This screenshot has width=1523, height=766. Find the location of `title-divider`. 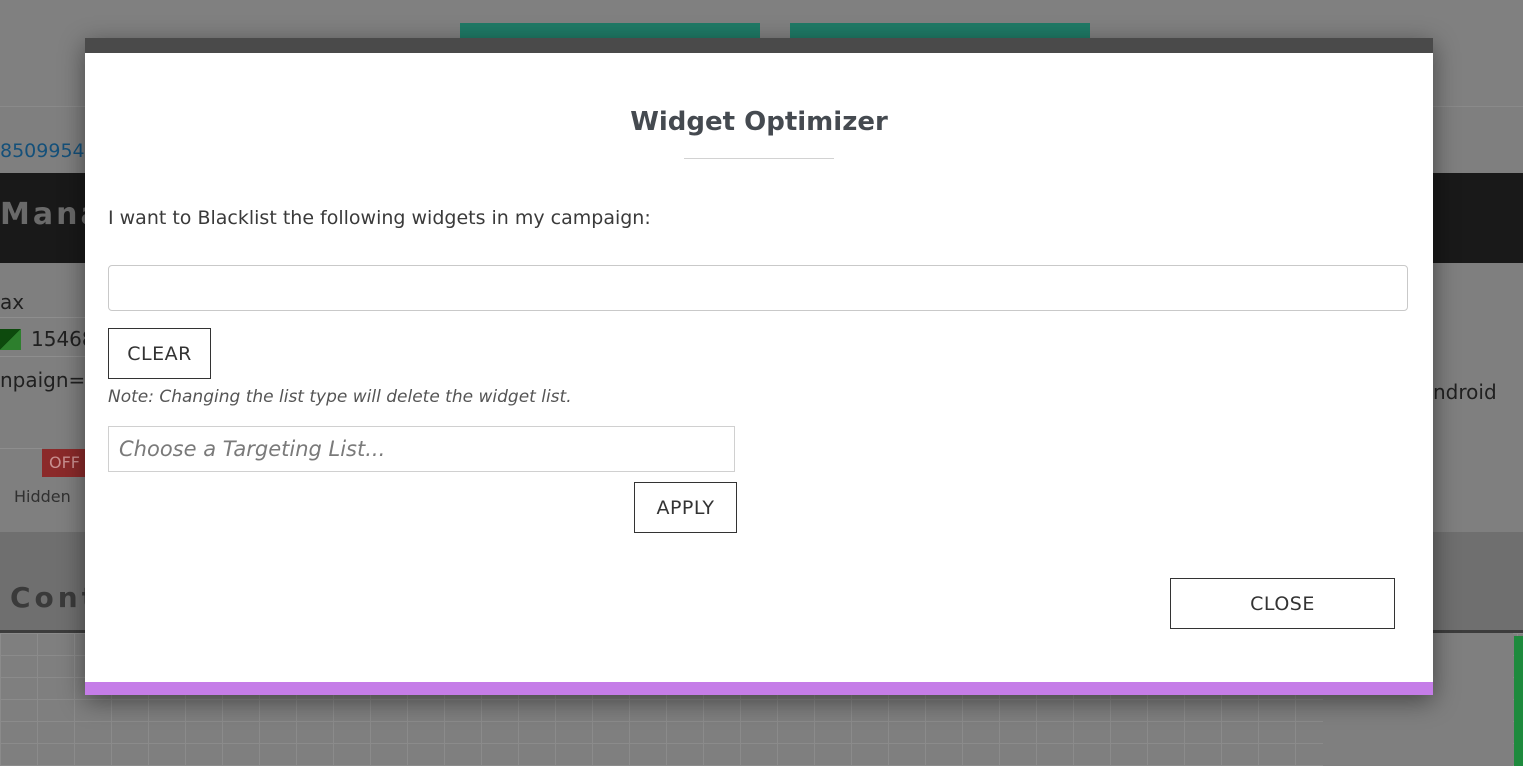

title-divider is located at coordinates (759, 158).